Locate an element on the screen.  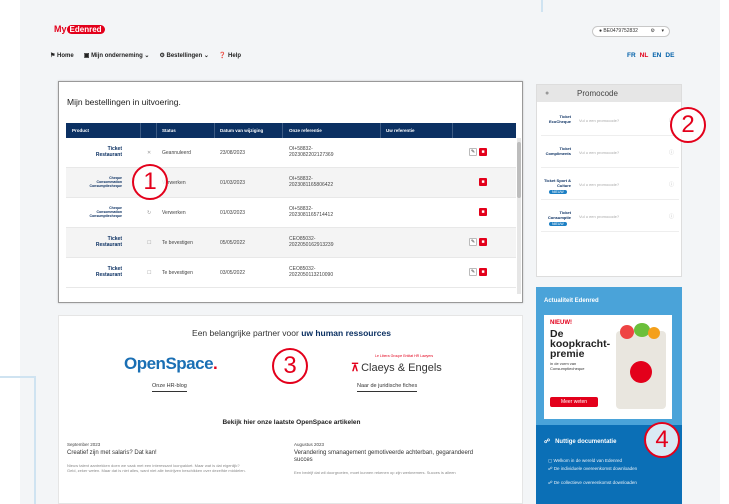
gear-icon: ⚙ is located at coordinates (653, 31).